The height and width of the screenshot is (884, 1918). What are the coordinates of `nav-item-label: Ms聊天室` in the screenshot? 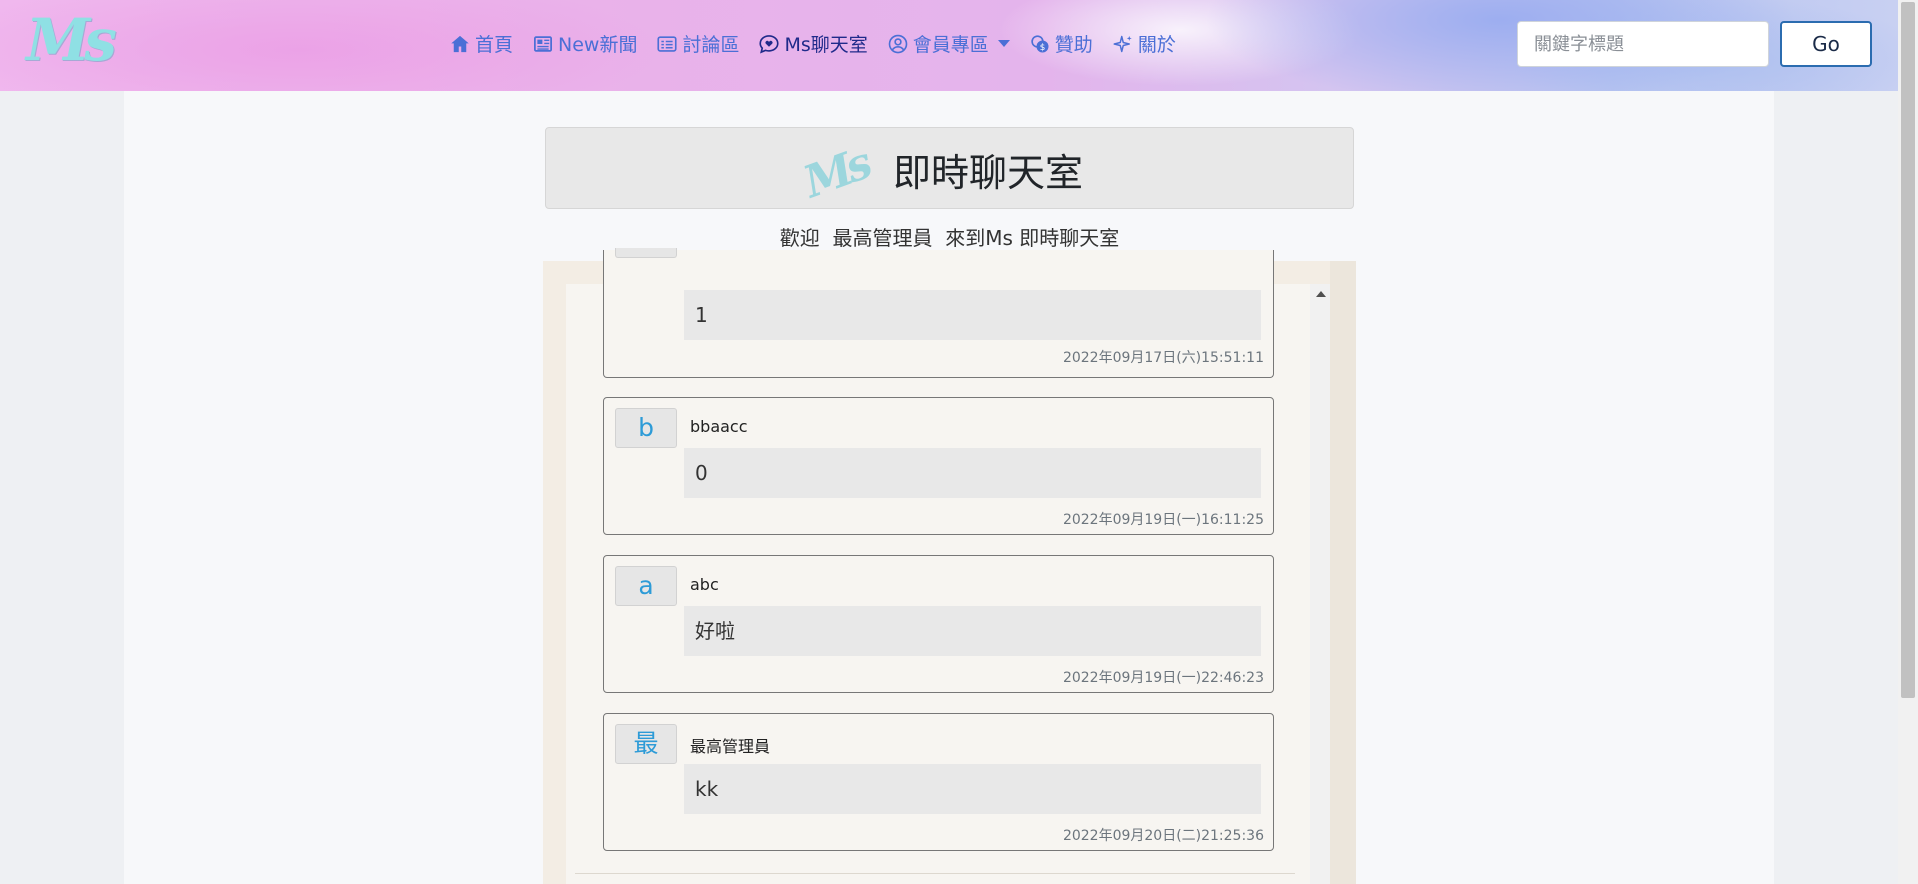 It's located at (826, 45).